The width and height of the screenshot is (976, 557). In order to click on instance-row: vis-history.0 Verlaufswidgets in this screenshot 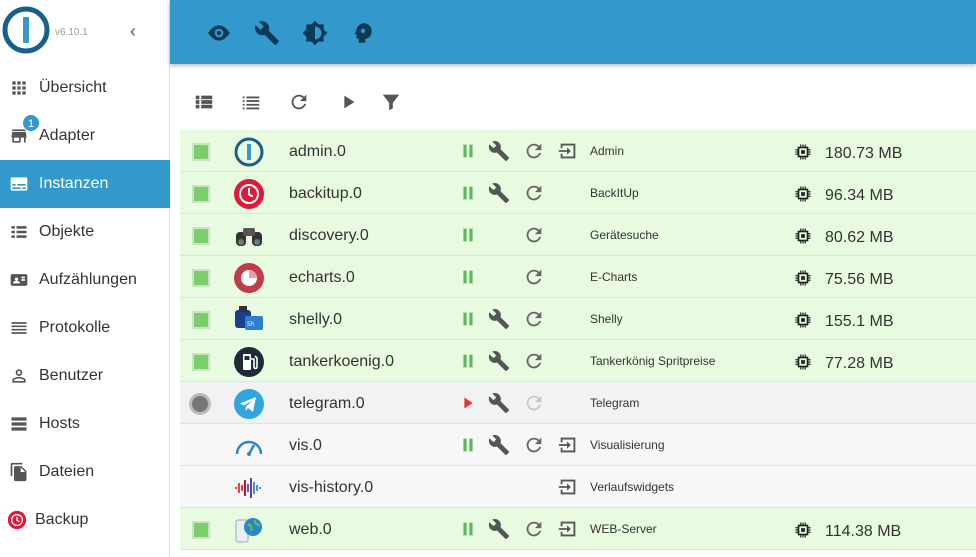, I will do `click(578, 487)`.